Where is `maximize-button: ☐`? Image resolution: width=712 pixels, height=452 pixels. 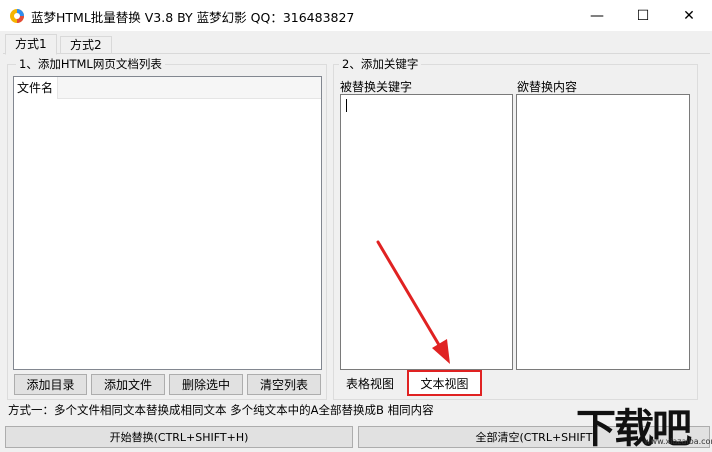
maximize-button: ☐ is located at coordinates (643, 15).